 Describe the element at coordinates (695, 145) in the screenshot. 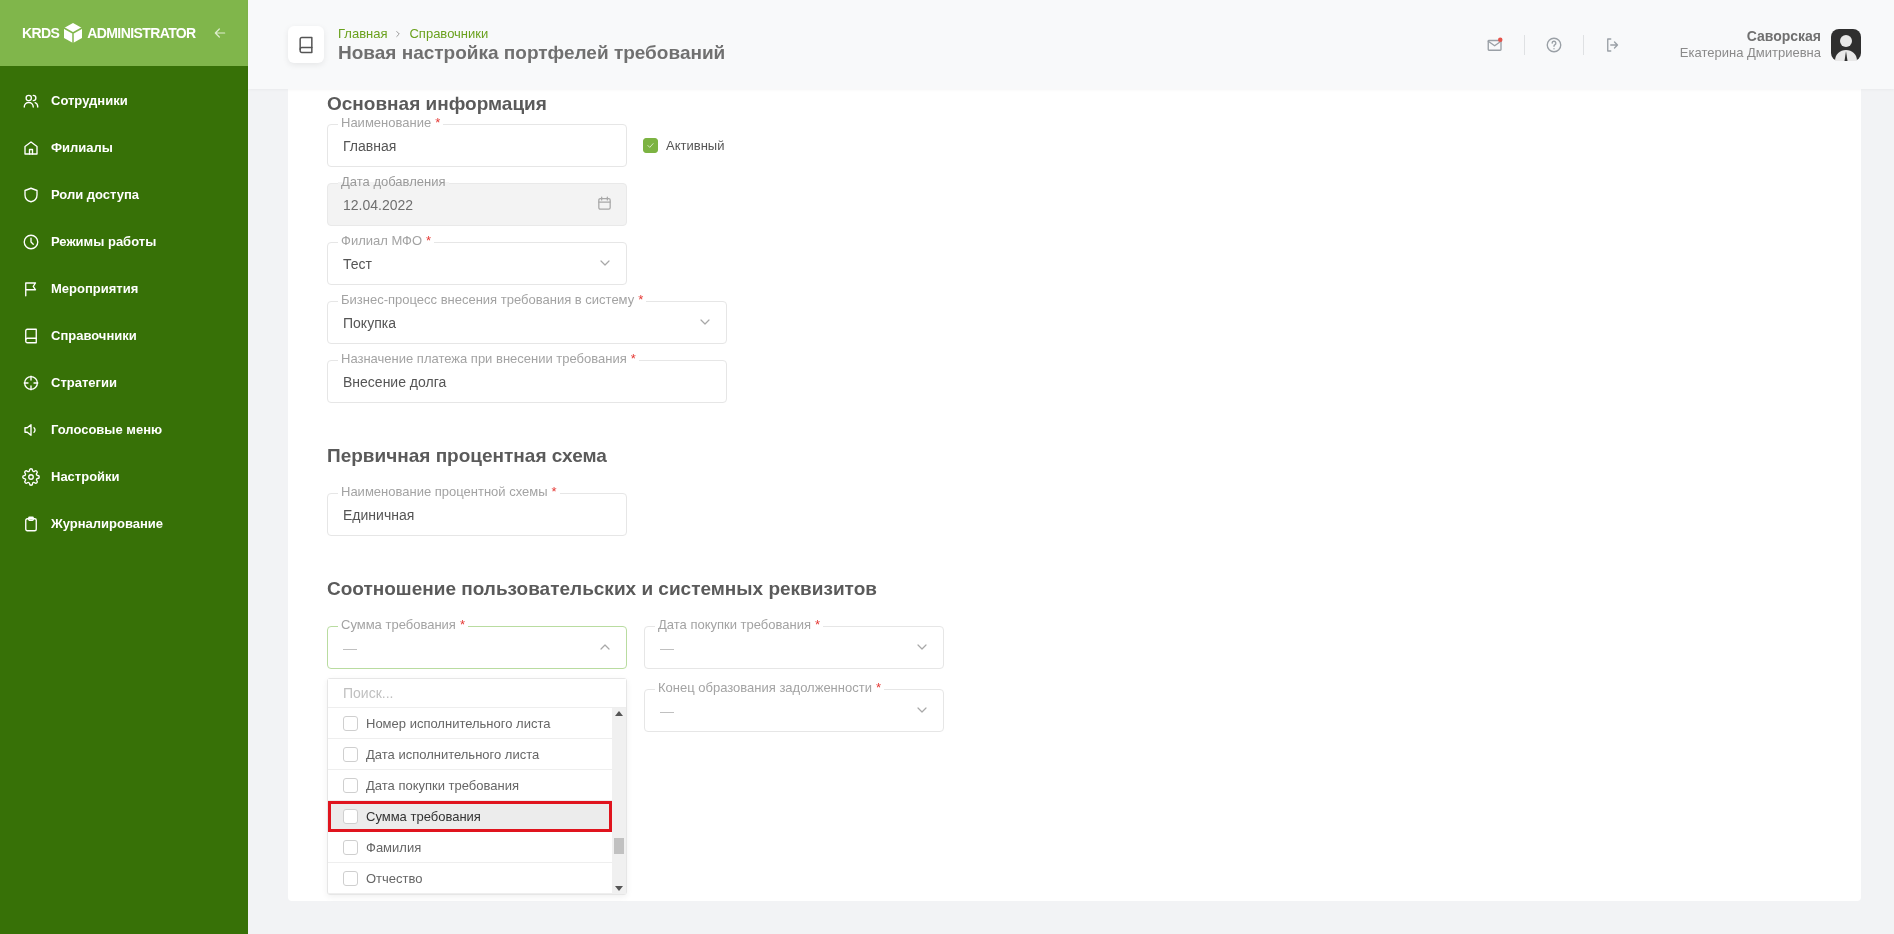

I see `checkbox-label: Активный` at that location.